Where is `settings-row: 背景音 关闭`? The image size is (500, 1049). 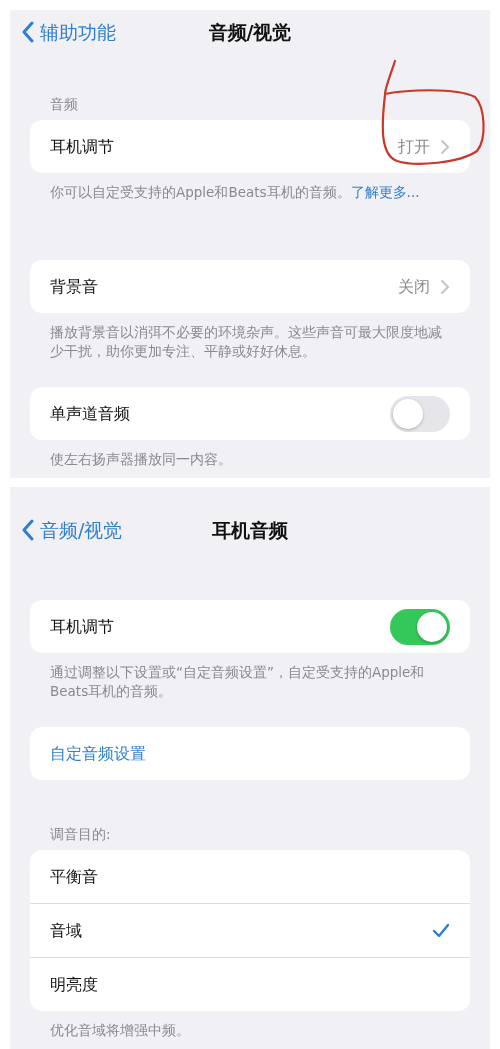 settings-row: 背景音 关闭 is located at coordinates (250, 287).